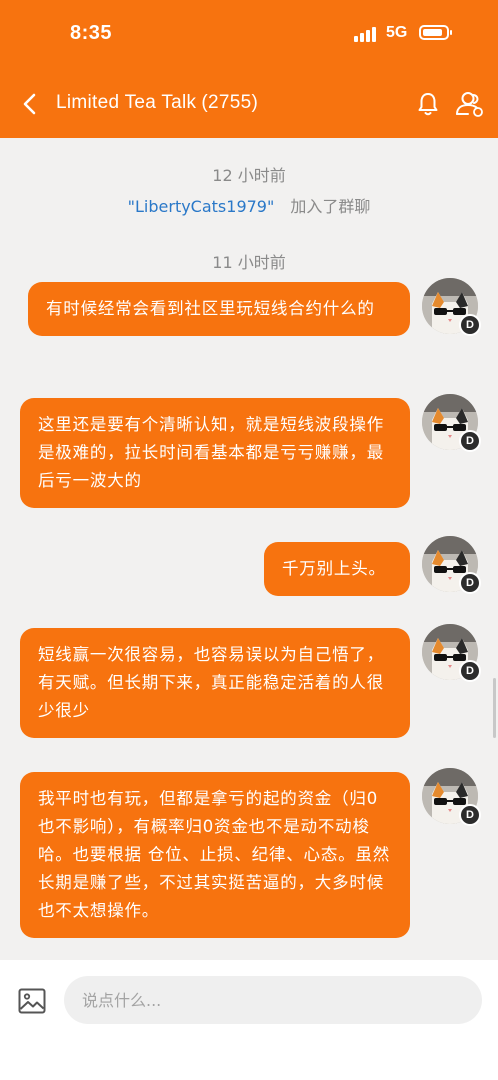  What do you see at coordinates (397, 32) in the screenshot?
I see `network-type: 5G` at bounding box center [397, 32].